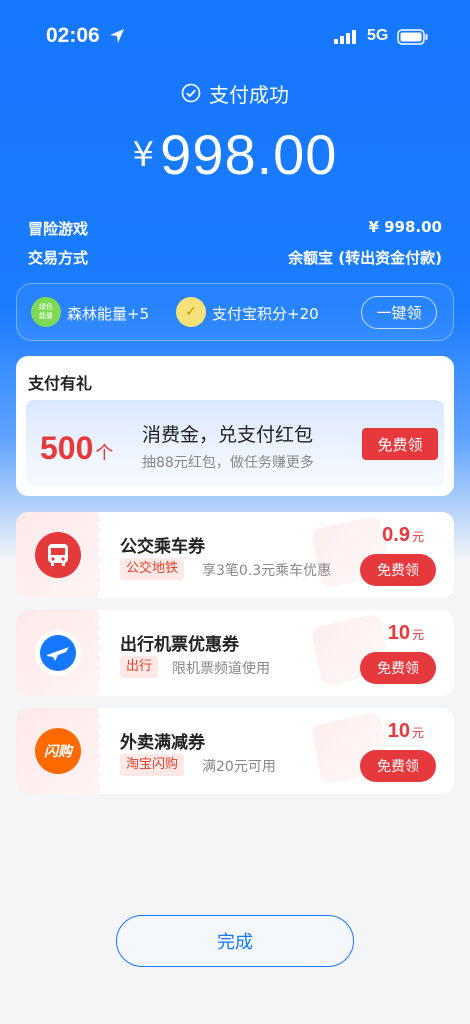 Image resolution: width=470 pixels, height=1024 pixels. I want to click on coupon-name: 公交乘车券, so click(162, 547).